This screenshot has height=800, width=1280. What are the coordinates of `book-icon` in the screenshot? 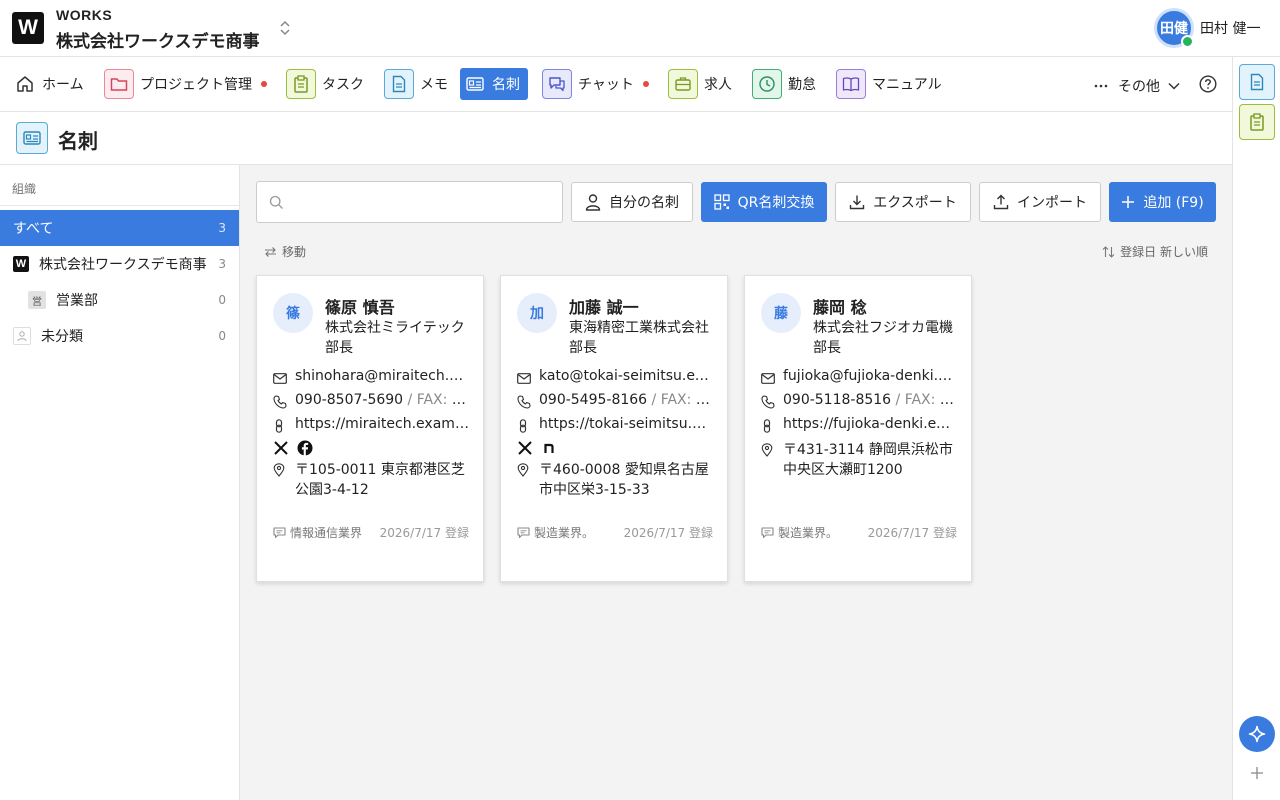 It's located at (851, 84).